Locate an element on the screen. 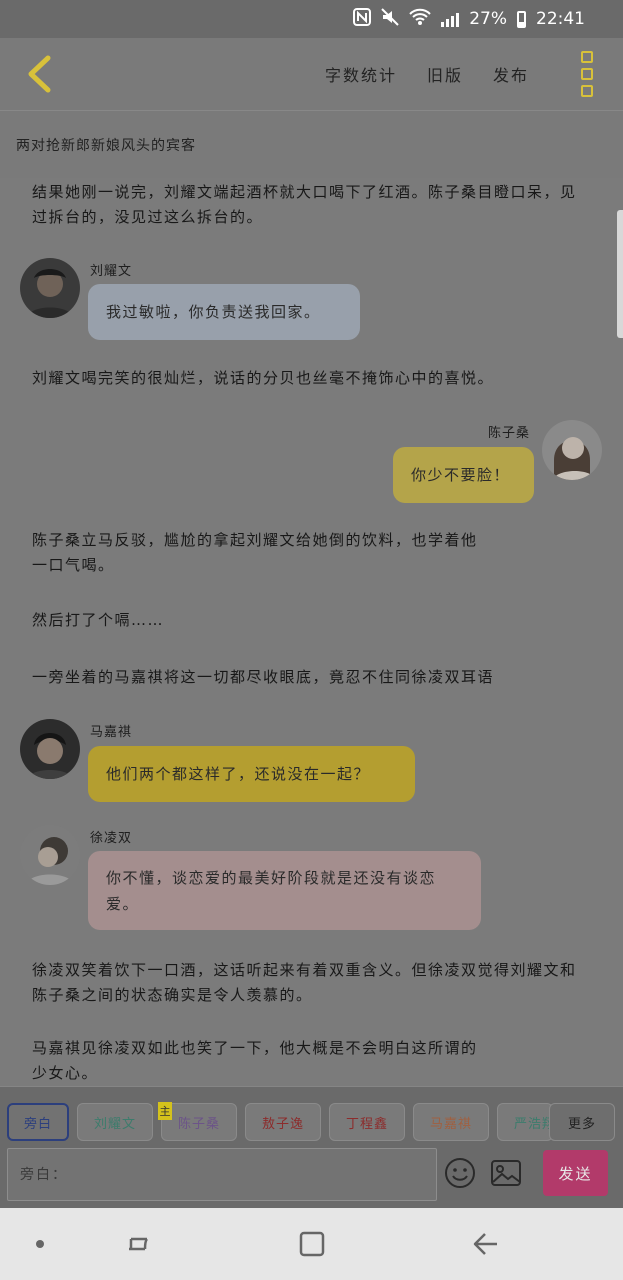  signal-icon is located at coordinates (450, 19).